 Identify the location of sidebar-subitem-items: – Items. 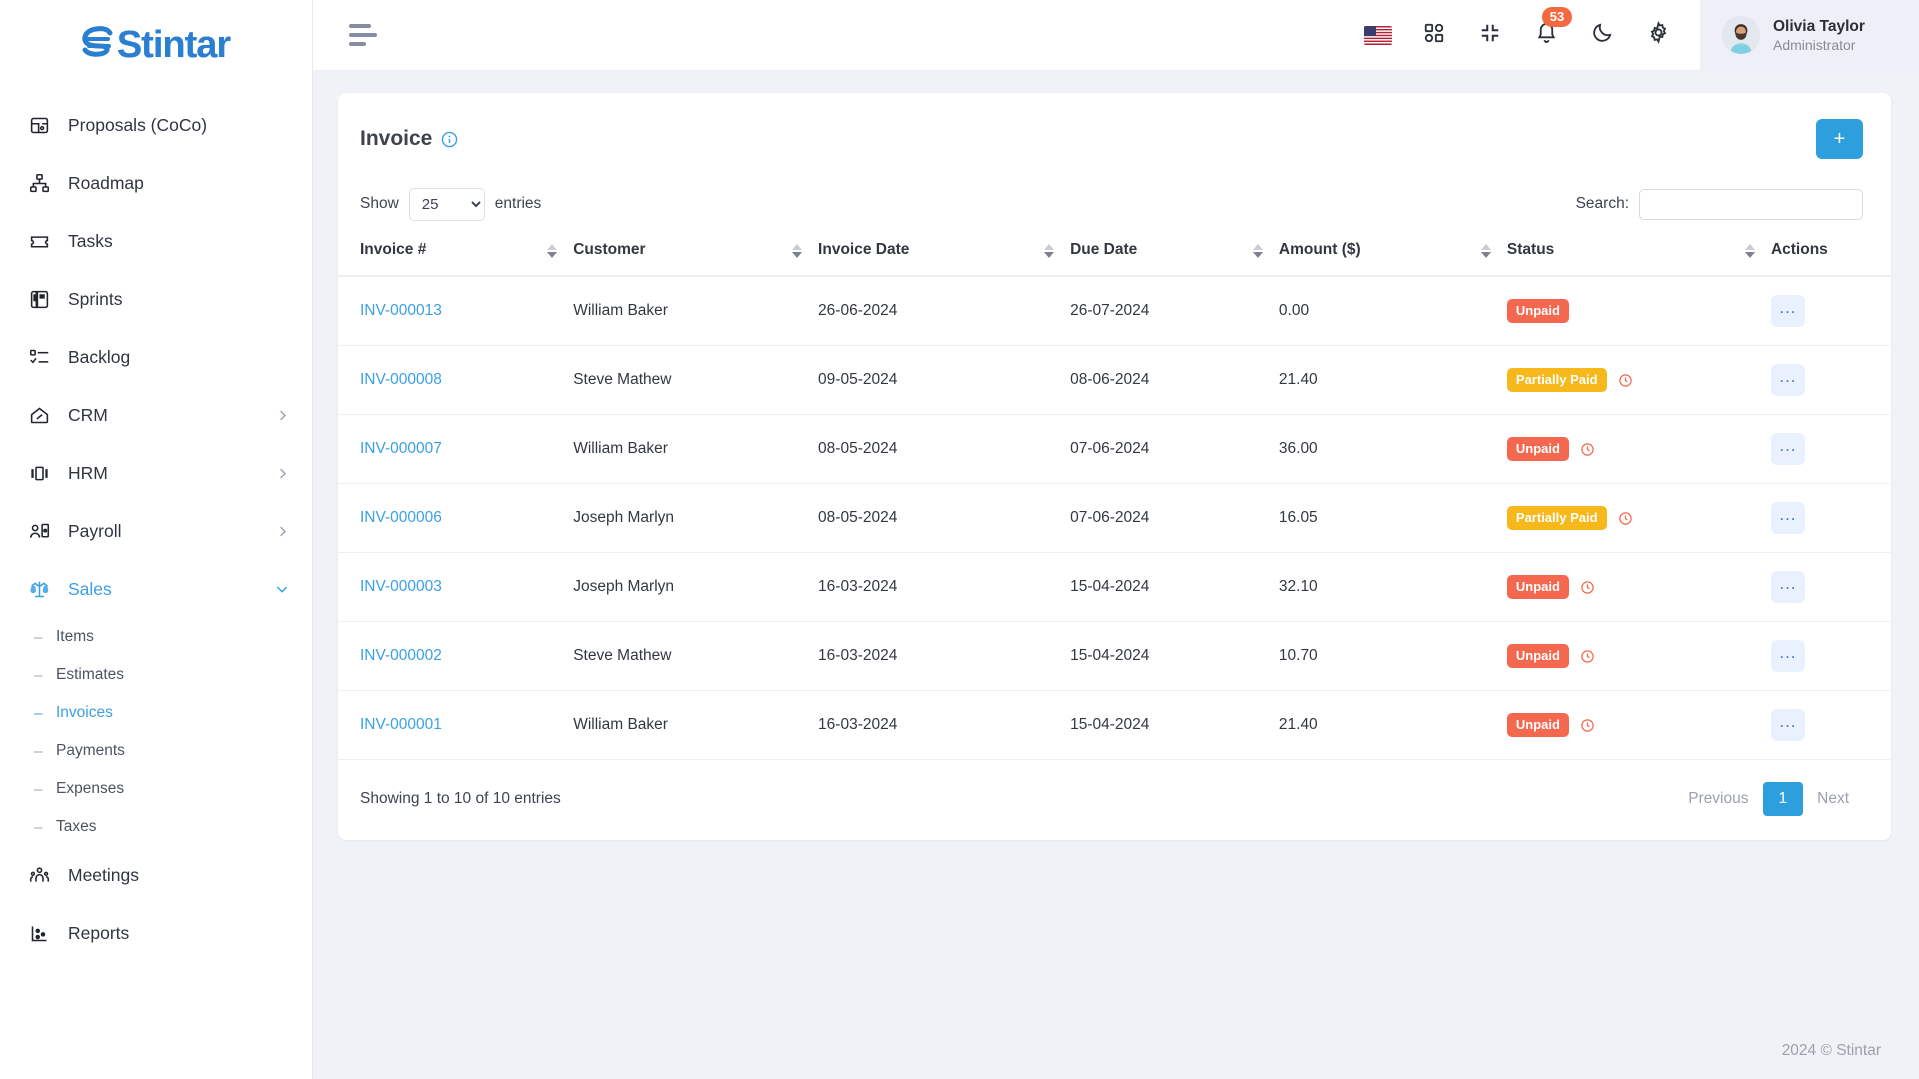
(156, 637).